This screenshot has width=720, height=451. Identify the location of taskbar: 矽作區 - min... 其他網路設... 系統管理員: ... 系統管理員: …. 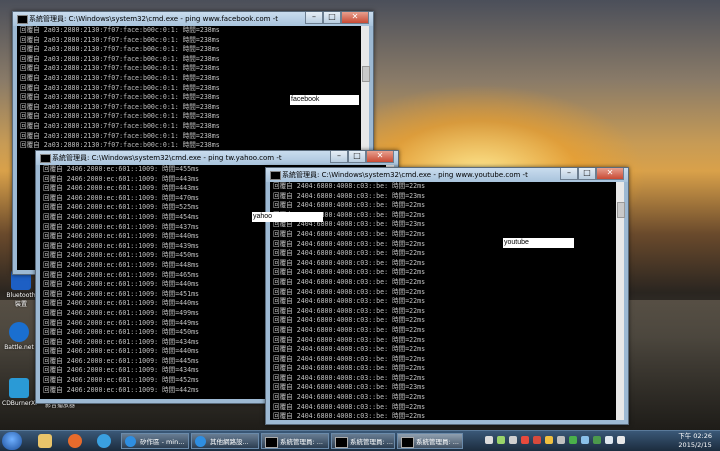
(360, 440).